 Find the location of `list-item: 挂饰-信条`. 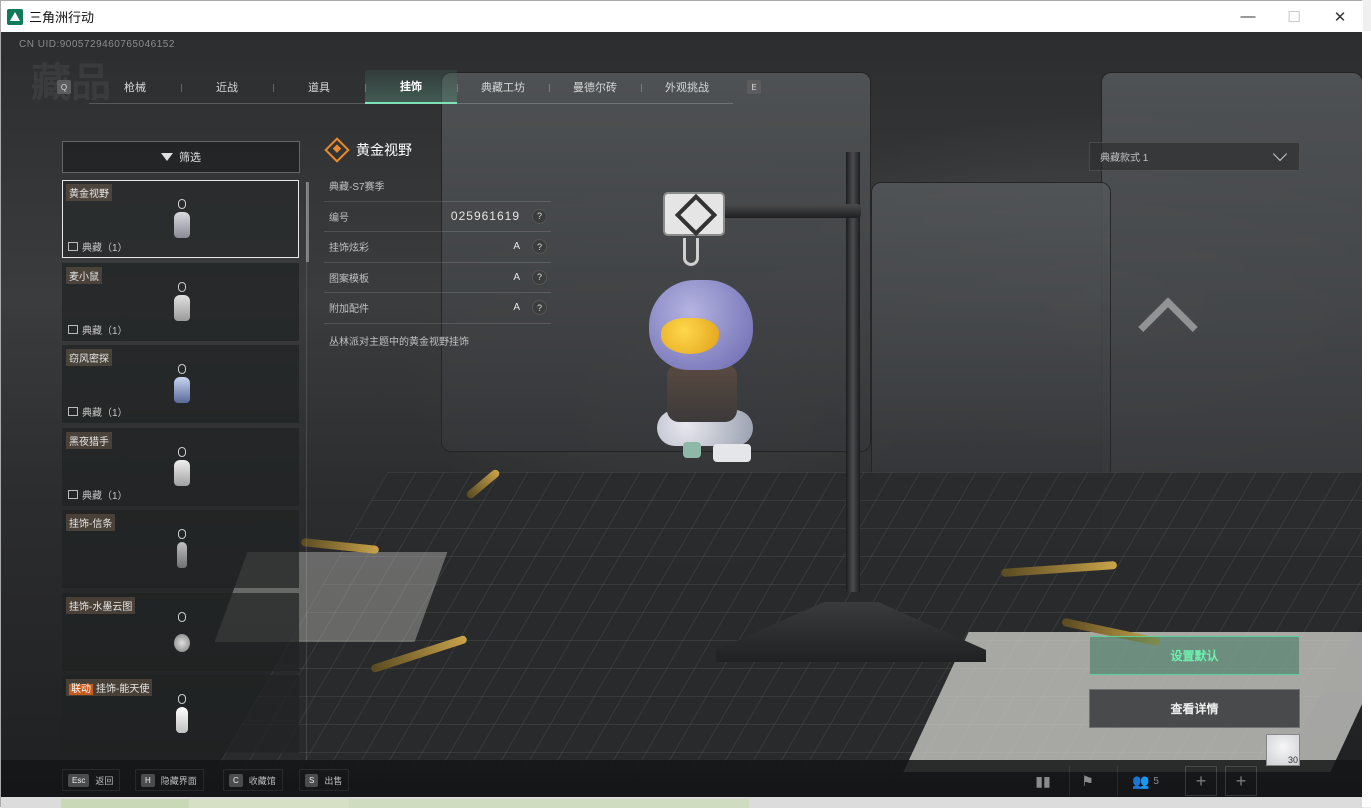

list-item: 挂饰-信条 is located at coordinates (180, 549).